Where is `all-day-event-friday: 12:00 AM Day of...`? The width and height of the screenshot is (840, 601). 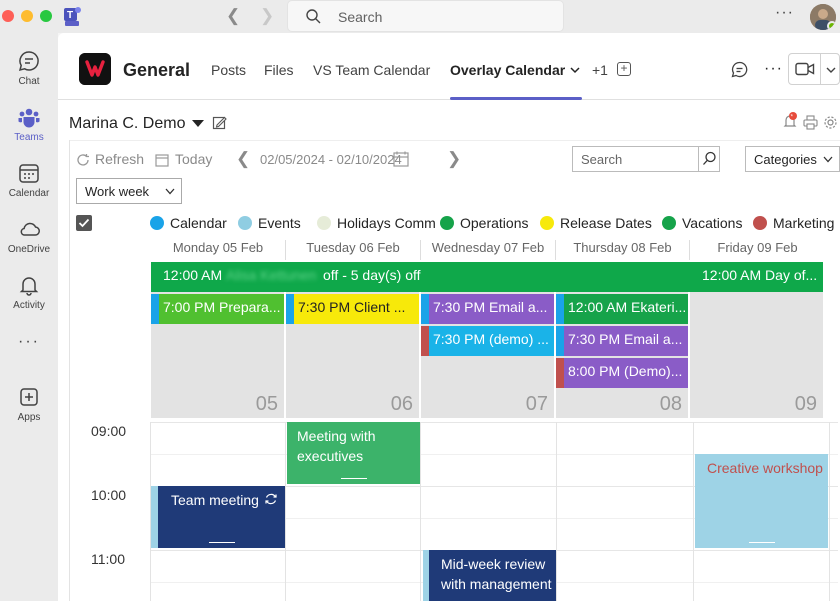
all-day-event-friday: 12:00 AM Day of... is located at coordinates (759, 275).